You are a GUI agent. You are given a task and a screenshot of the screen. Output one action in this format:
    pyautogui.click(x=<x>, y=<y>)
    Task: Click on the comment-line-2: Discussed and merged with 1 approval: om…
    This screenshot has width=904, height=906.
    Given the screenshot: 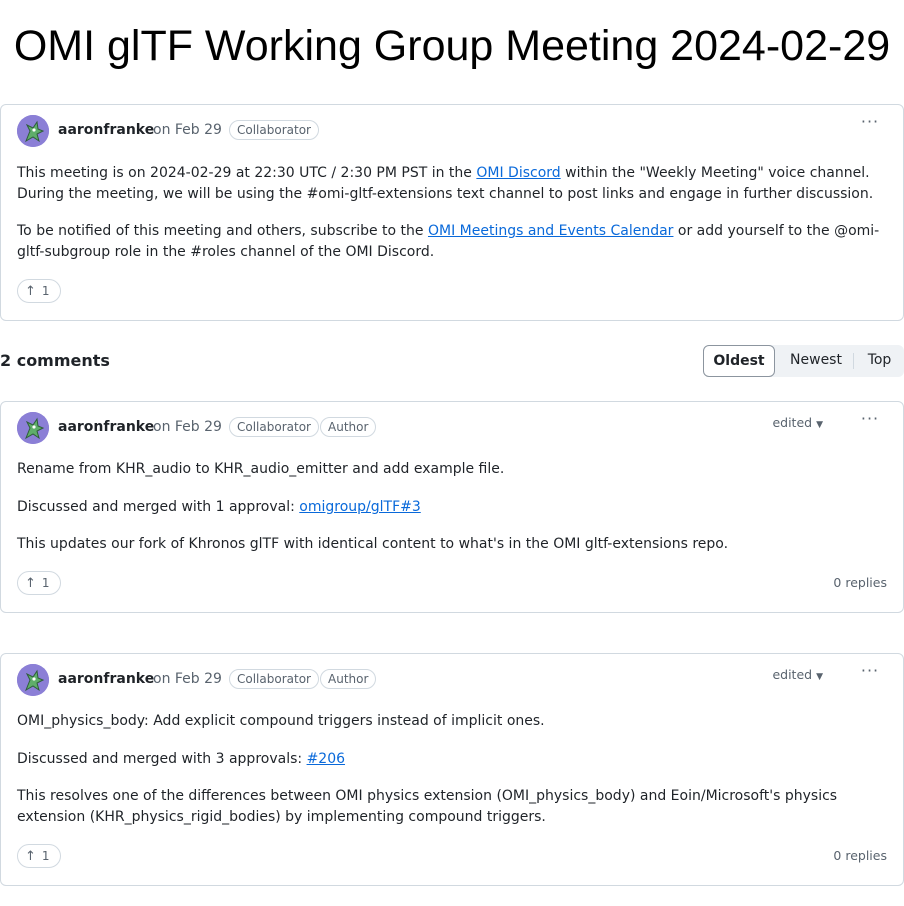 What is the action you would take?
    pyautogui.click(x=219, y=507)
    